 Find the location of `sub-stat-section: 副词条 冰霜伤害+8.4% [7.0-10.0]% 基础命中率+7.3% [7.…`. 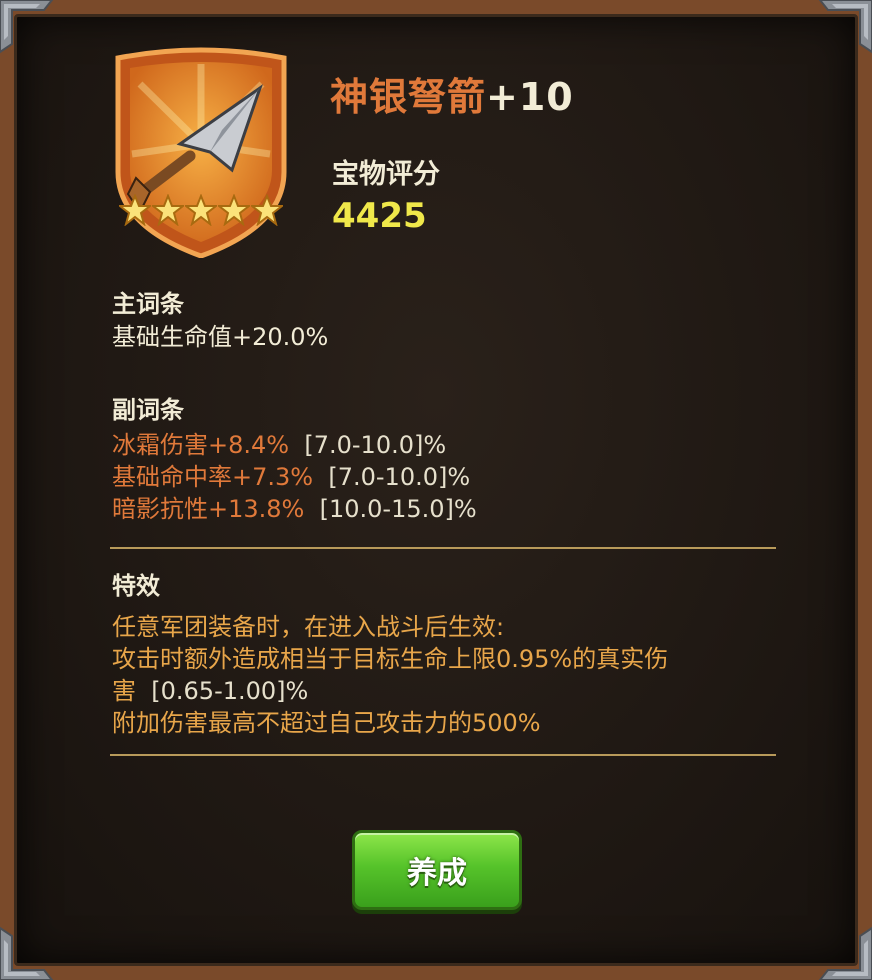

sub-stat-section: 副词条 冰霜伤害+8.4% [7.0-10.0]% 基础命中率+7.3% [7.… is located at coordinates (294, 457).